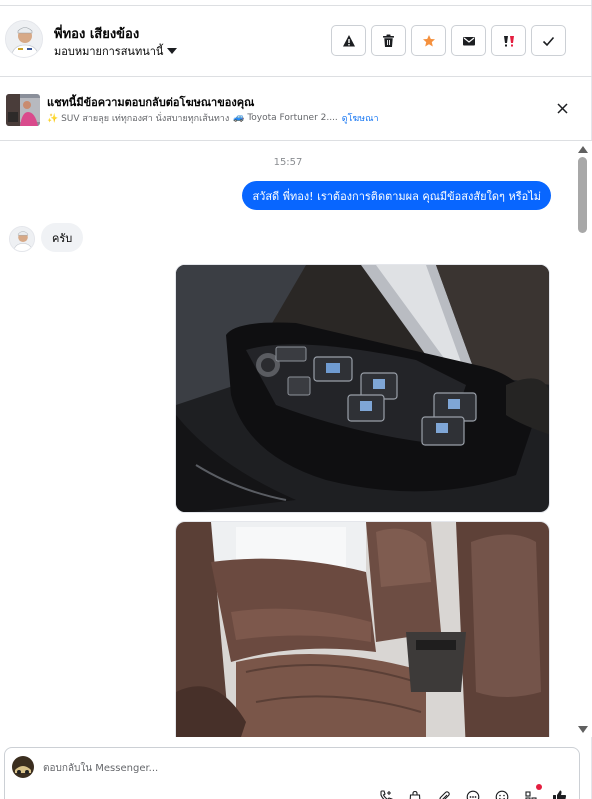 This screenshot has width=592, height=799. I want to click on delete-button, so click(388, 40).